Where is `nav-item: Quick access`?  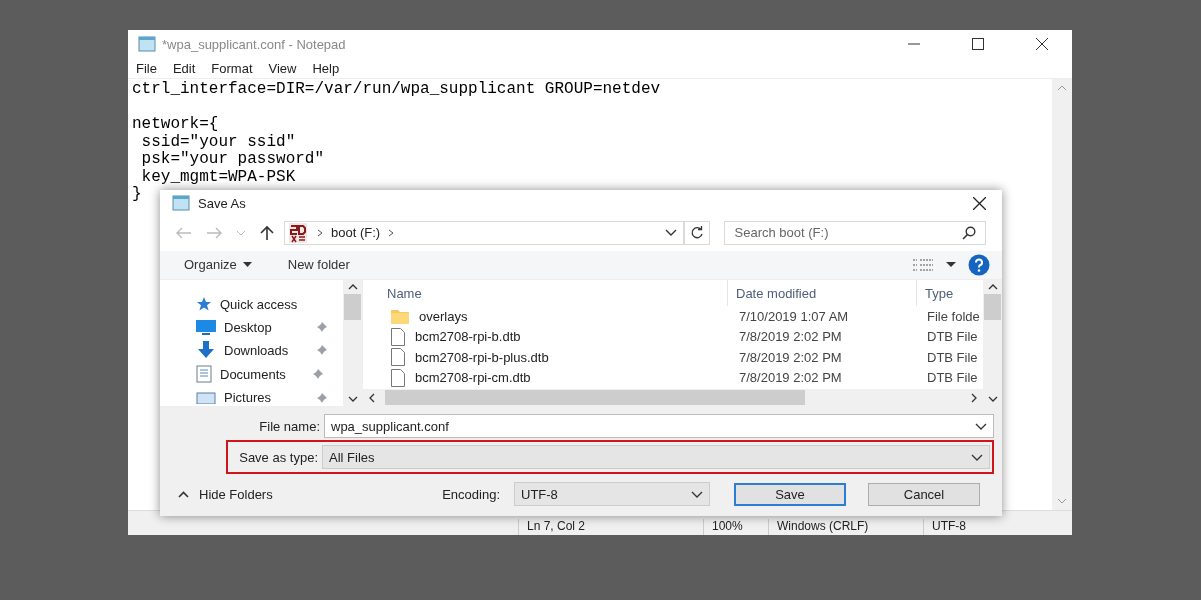
nav-item: Quick access is located at coordinates (259, 304).